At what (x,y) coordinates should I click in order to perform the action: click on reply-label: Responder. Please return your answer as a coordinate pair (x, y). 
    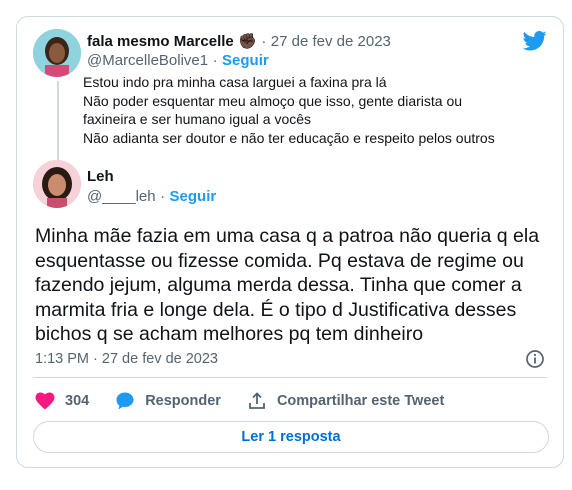
    Looking at the image, I should click on (183, 401).